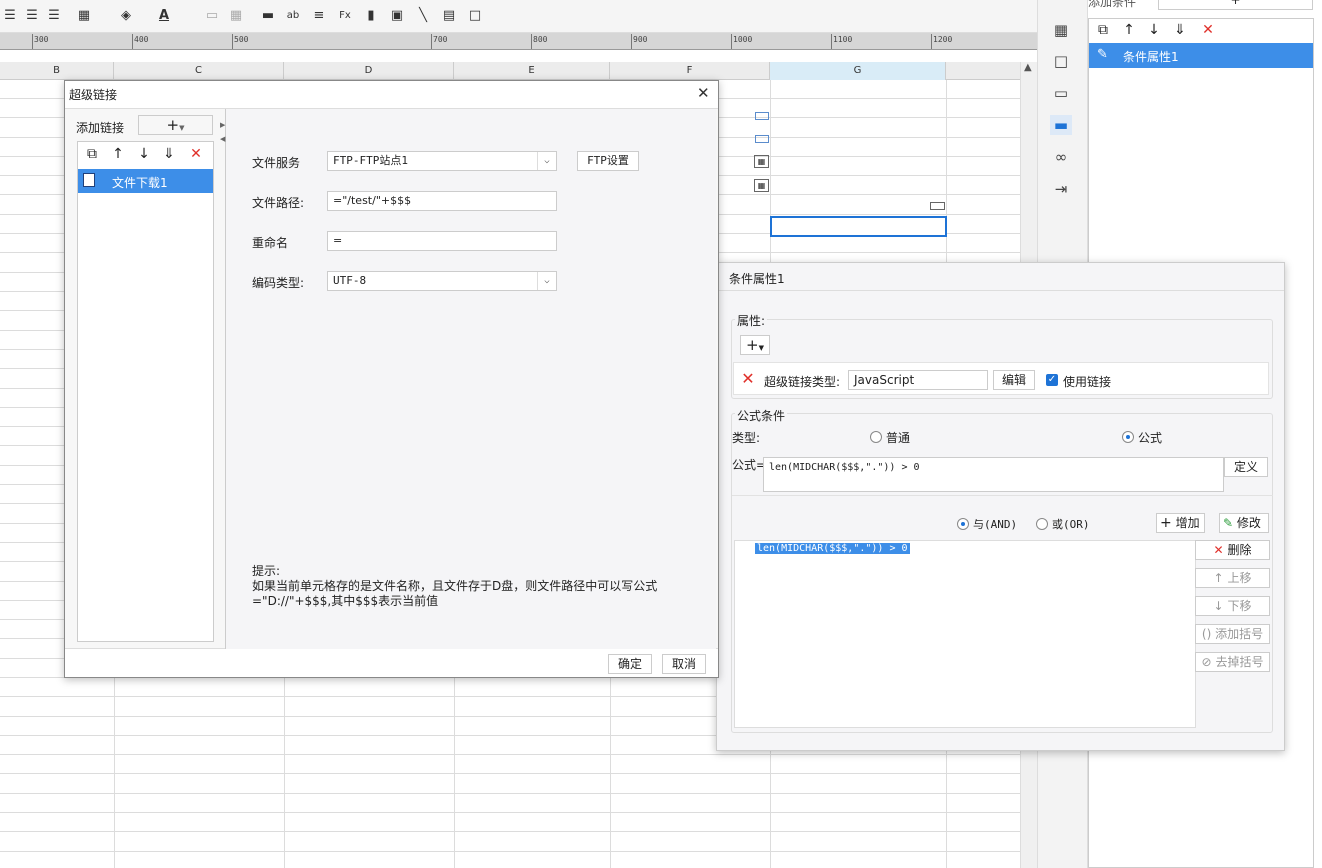 This screenshot has width=1322, height=868. What do you see at coordinates (1052, 380) in the screenshot?
I see `use-link-checkbox: ✓` at bounding box center [1052, 380].